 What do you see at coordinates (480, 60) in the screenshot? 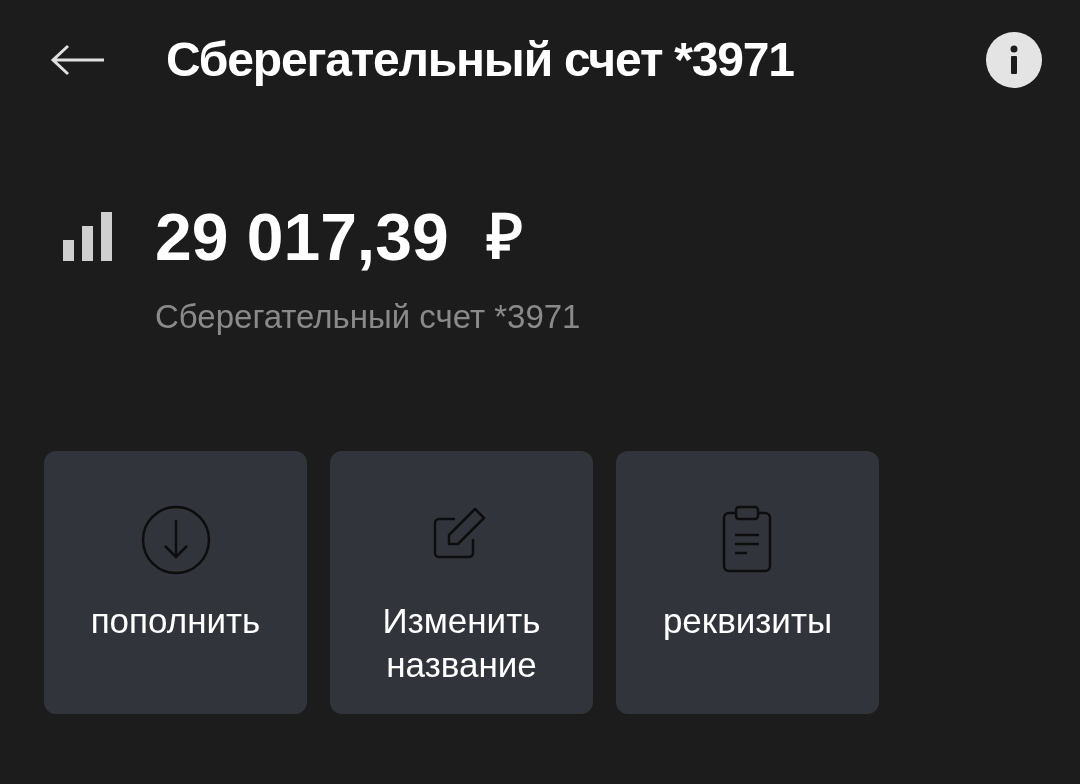
I see `page-title: Сберегательный счет *3971` at bounding box center [480, 60].